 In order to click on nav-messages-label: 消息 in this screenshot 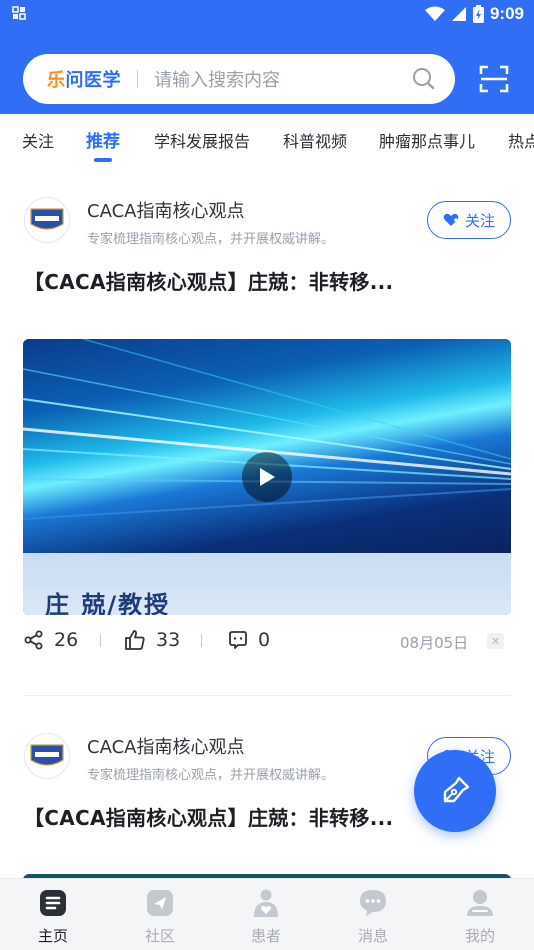, I will do `click(372, 936)`.